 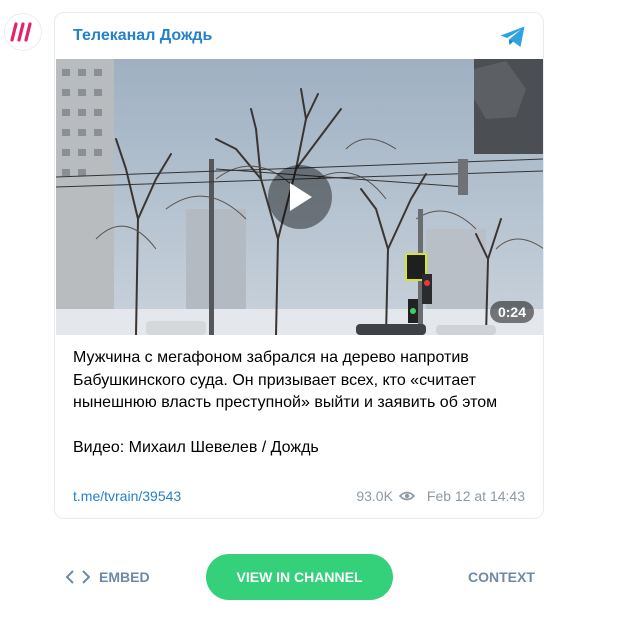 What do you see at coordinates (196, 447) in the screenshot?
I see `post-caption: Видео: Михаил Шевелев / Дождь` at bounding box center [196, 447].